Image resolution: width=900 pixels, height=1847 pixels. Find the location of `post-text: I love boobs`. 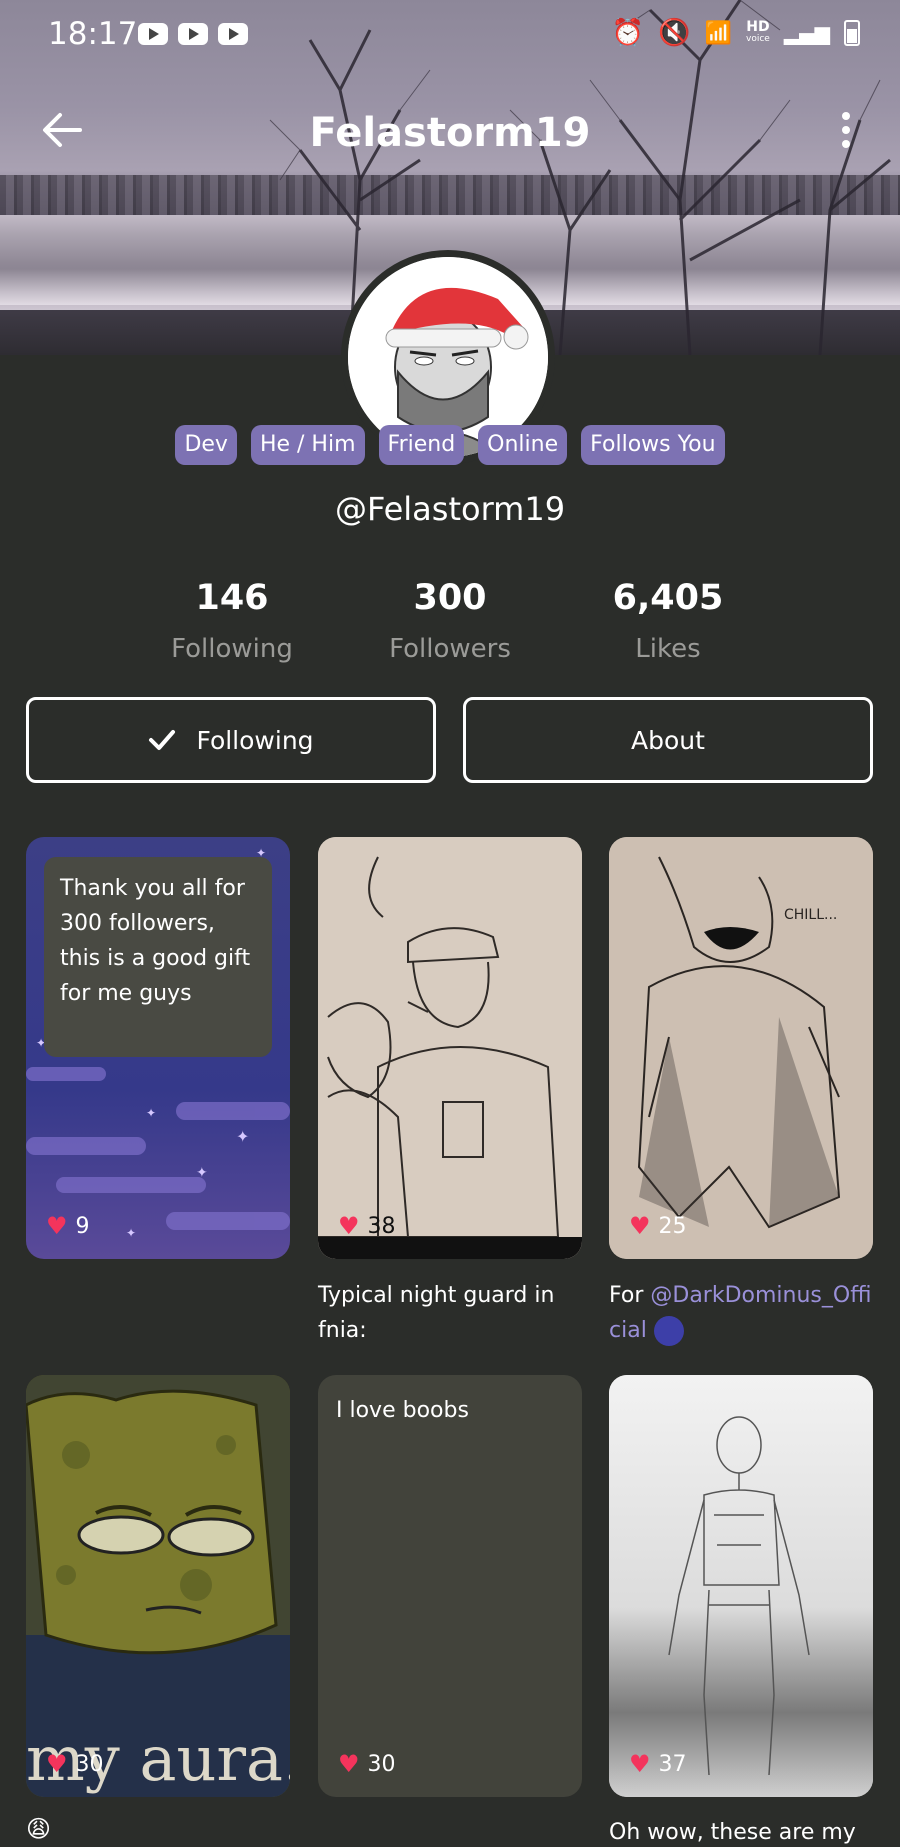

post-text: I love boobs is located at coordinates (402, 1410).